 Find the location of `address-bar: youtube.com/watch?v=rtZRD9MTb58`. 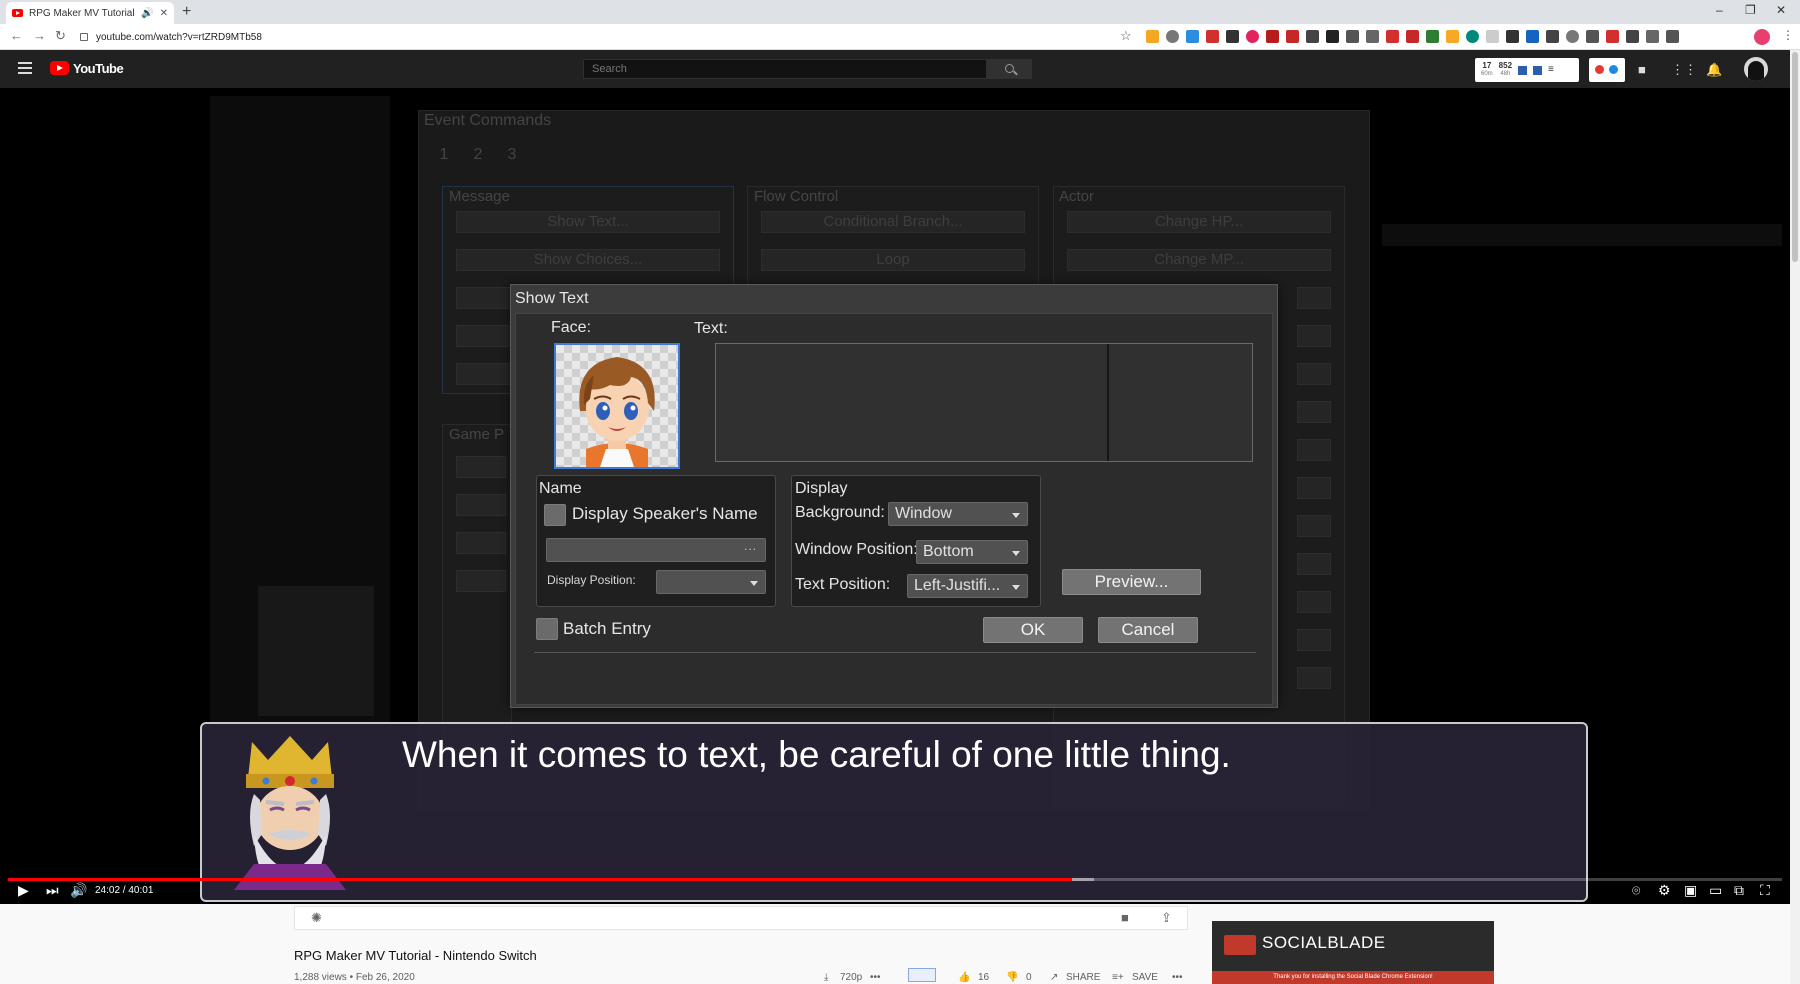

address-bar: youtube.com/watch?v=rtZRD9MTb58 is located at coordinates (600, 37).